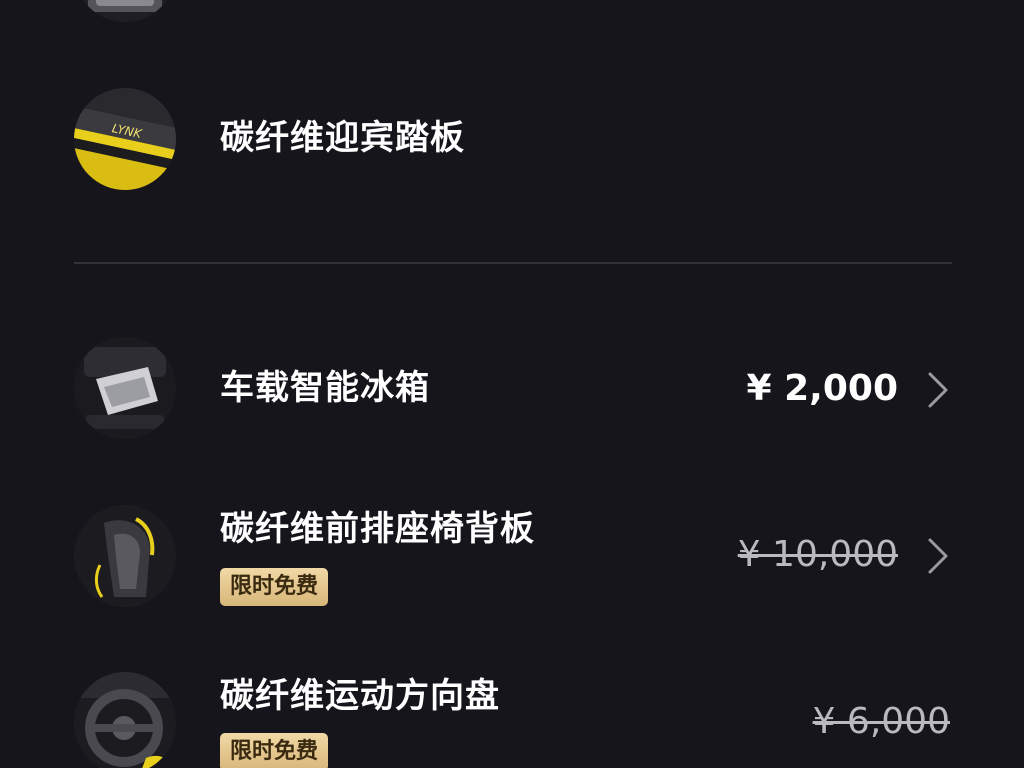 Image resolution: width=1024 pixels, height=768 pixels. What do you see at coordinates (360, 696) in the screenshot?
I see `accessory-name: 碳纤维运动方向盘` at bounding box center [360, 696].